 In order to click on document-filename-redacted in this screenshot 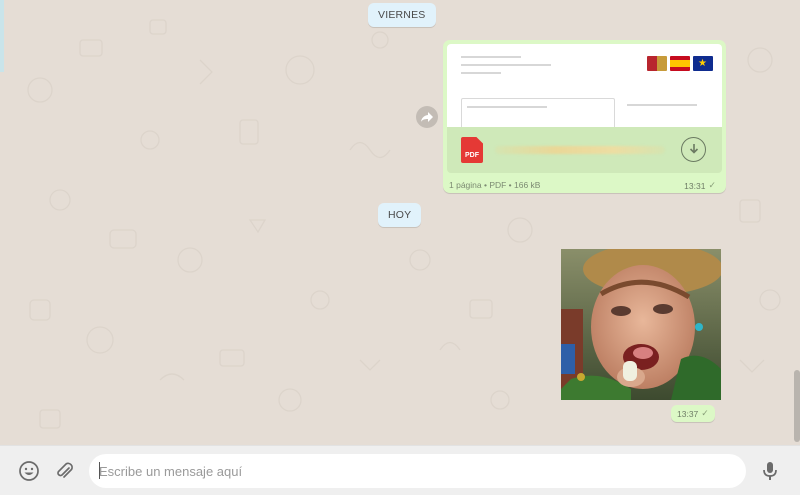, I will do `click(580, 150)`.